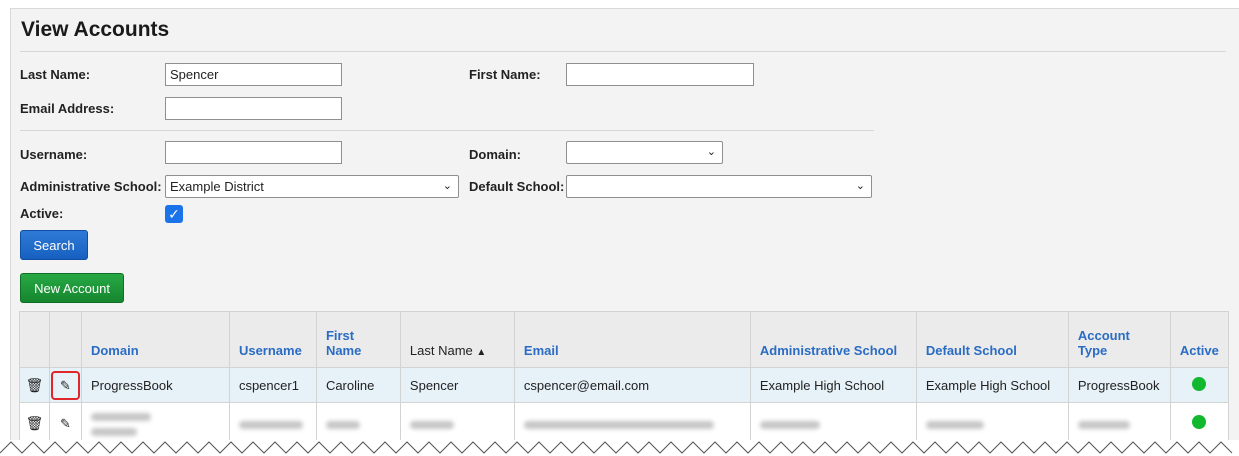 Image resolution: width=1239 pixels, height=456 pixels. I want to click on cell-domain-redacted, so click(155, 423).